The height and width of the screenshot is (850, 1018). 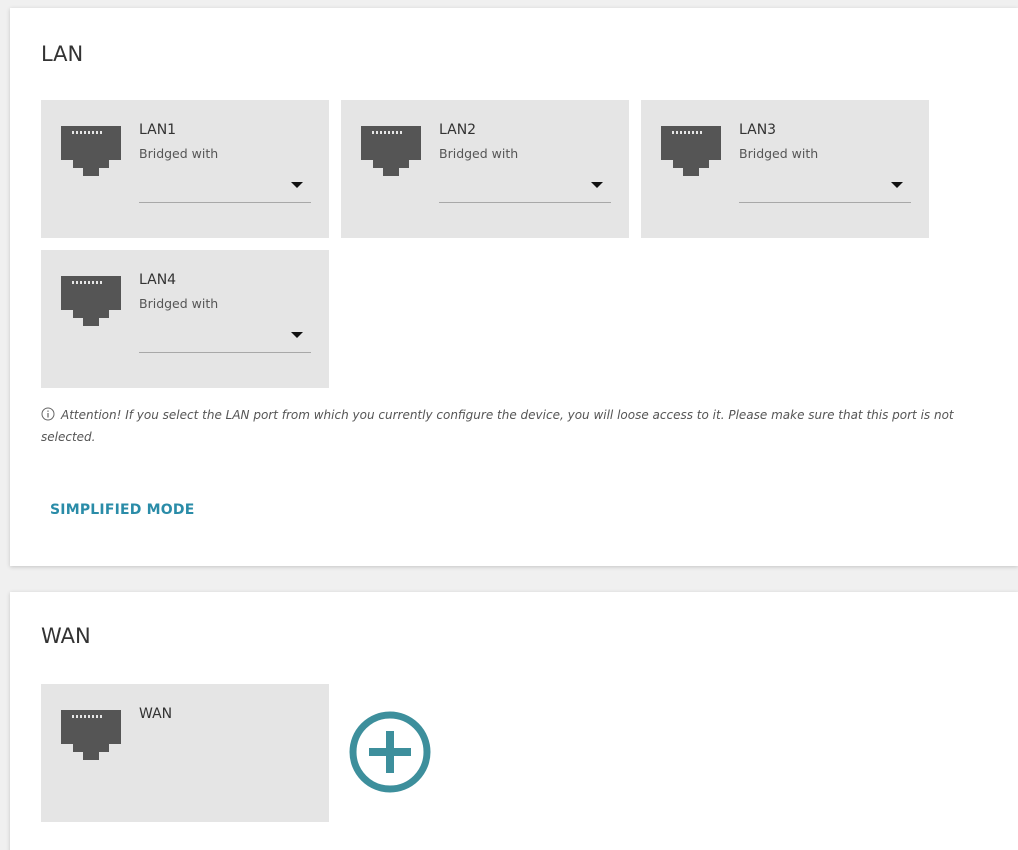 I want to click on lan-section-title: LAN, so click(x=62, y=54).